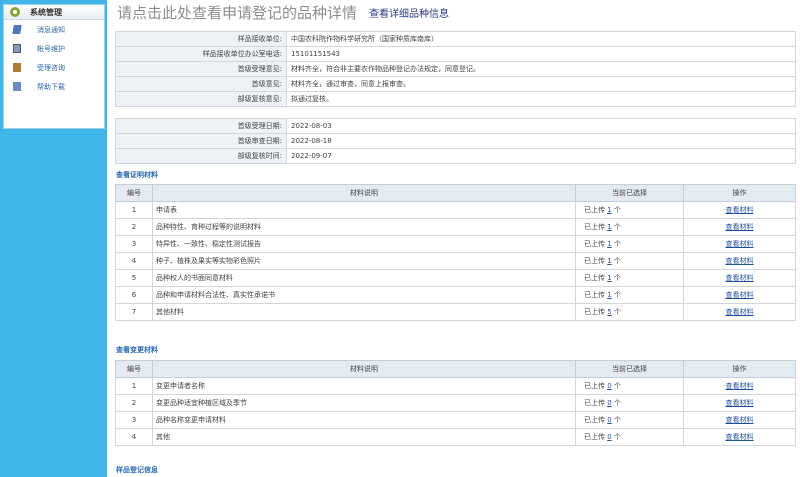 The image size is (800, 477). Describe the element at coordinates (455, 141) in the screenshot. I see `date-row: 首级审查日期: 2022-08-18` at that location.